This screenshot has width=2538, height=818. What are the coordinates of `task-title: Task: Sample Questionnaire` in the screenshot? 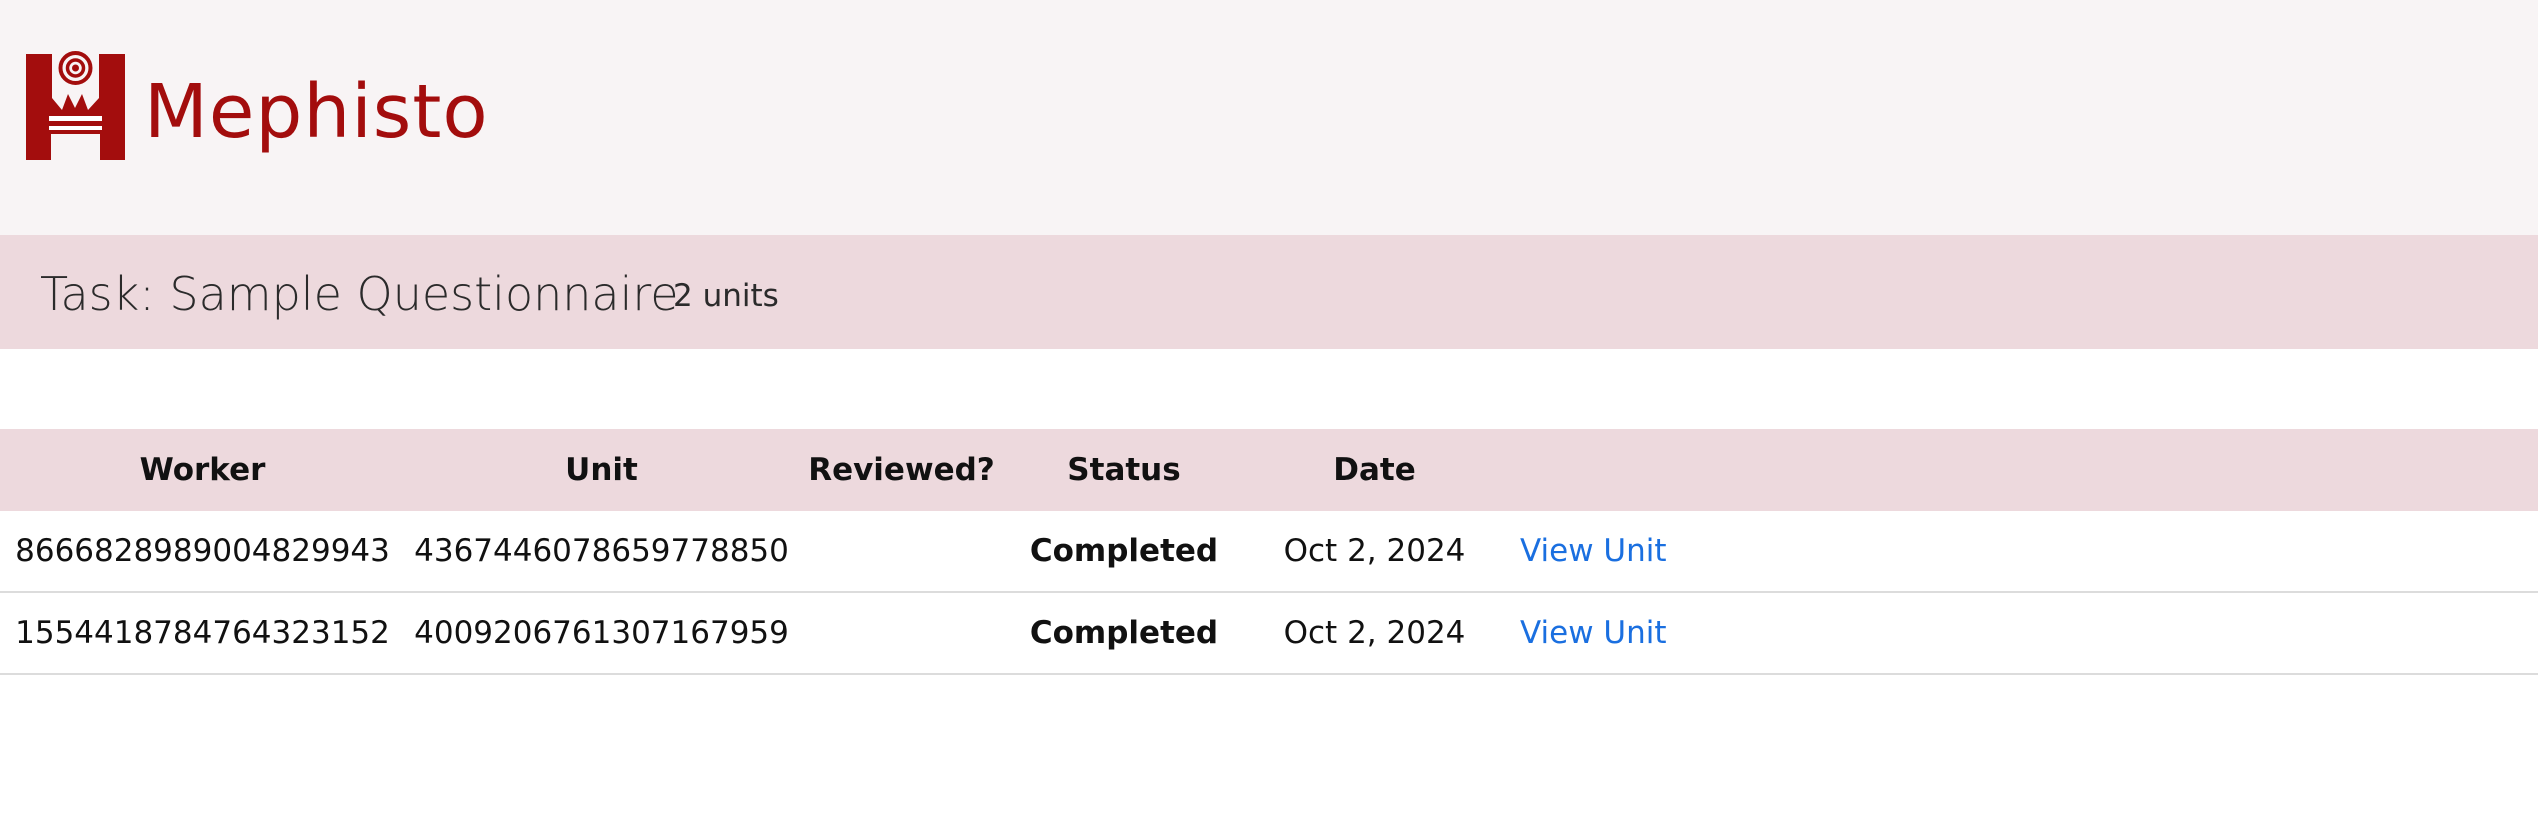 It's located at (359, 294).